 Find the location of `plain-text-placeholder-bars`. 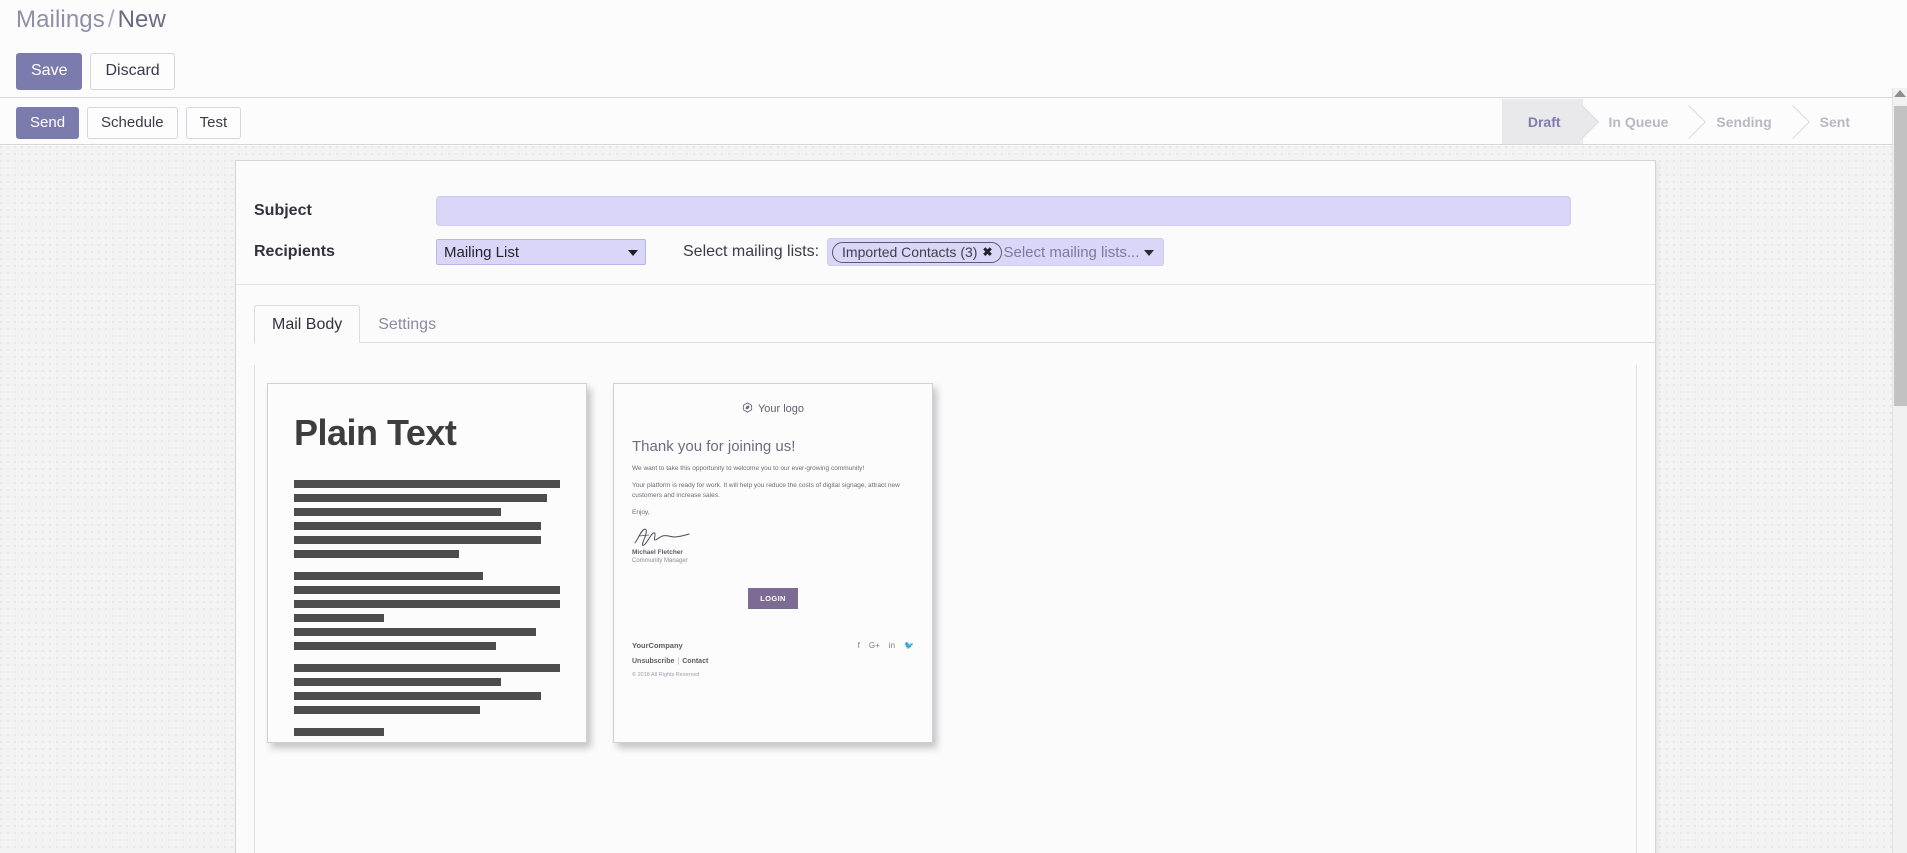

plain-text-placeholder-bars is located at coordinates (427, 608).